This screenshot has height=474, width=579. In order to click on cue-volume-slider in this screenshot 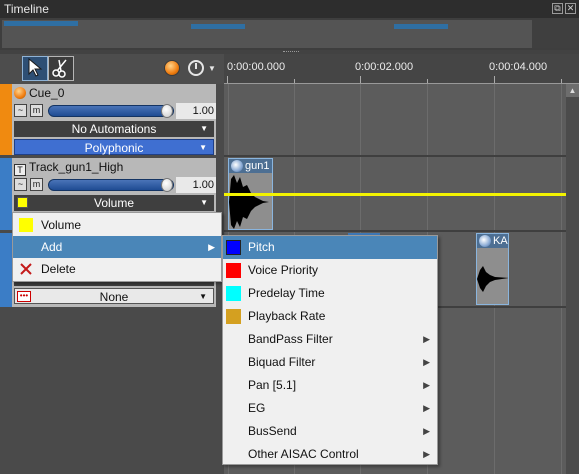, I will do `click(111, 111)`.